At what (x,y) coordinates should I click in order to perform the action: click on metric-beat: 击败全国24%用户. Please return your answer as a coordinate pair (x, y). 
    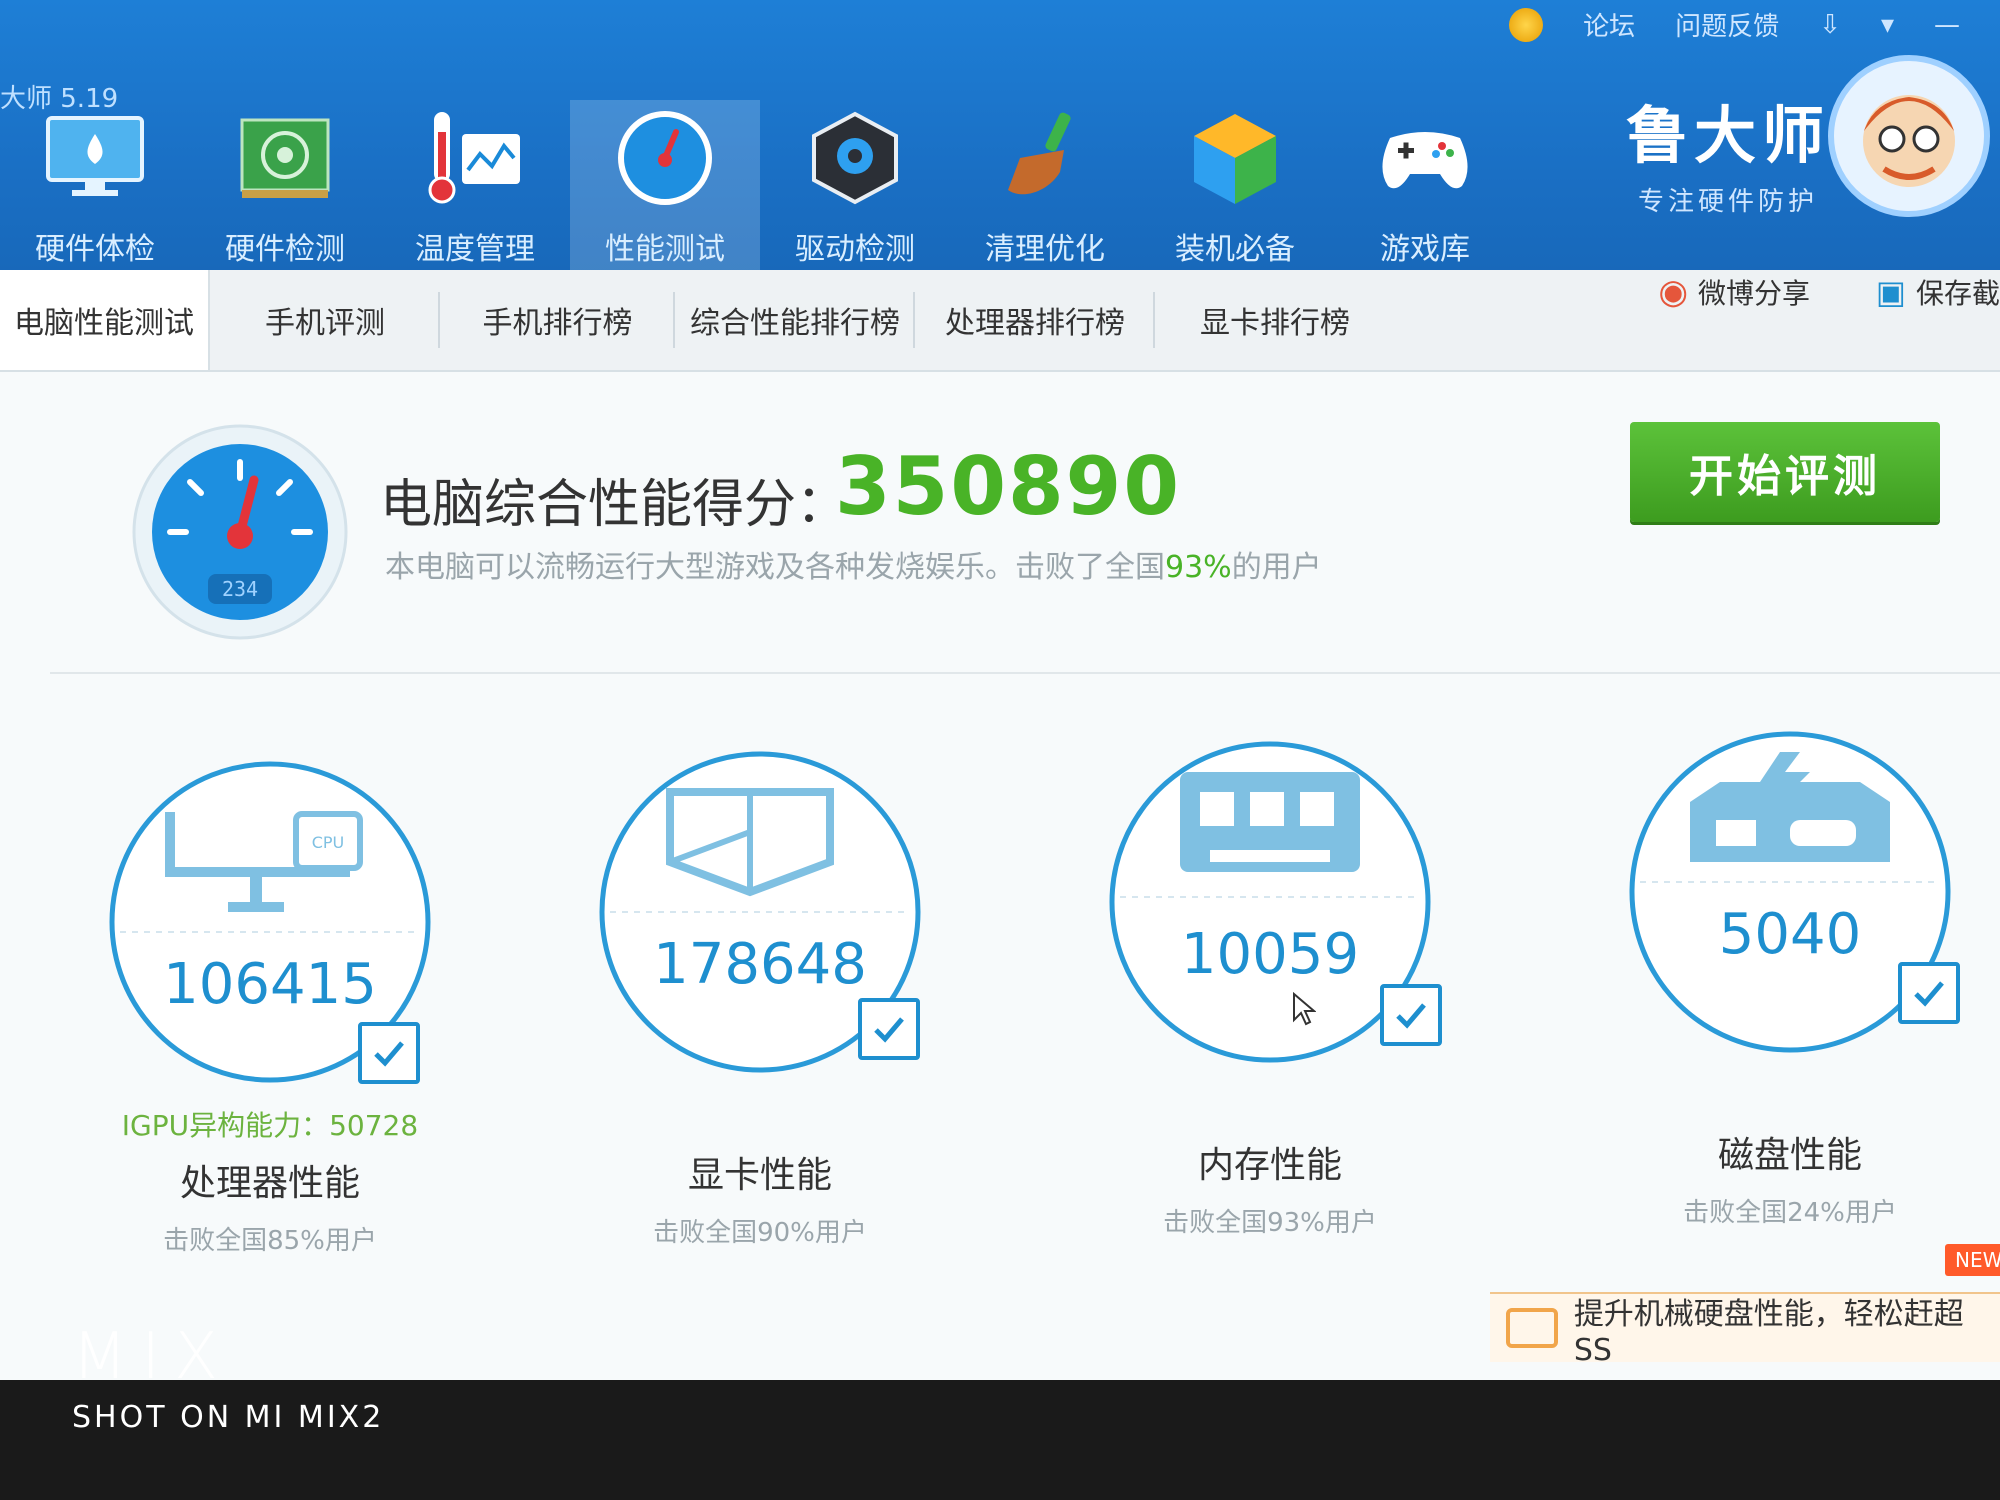
    Looking at the image, I should click on (1790, 1213).